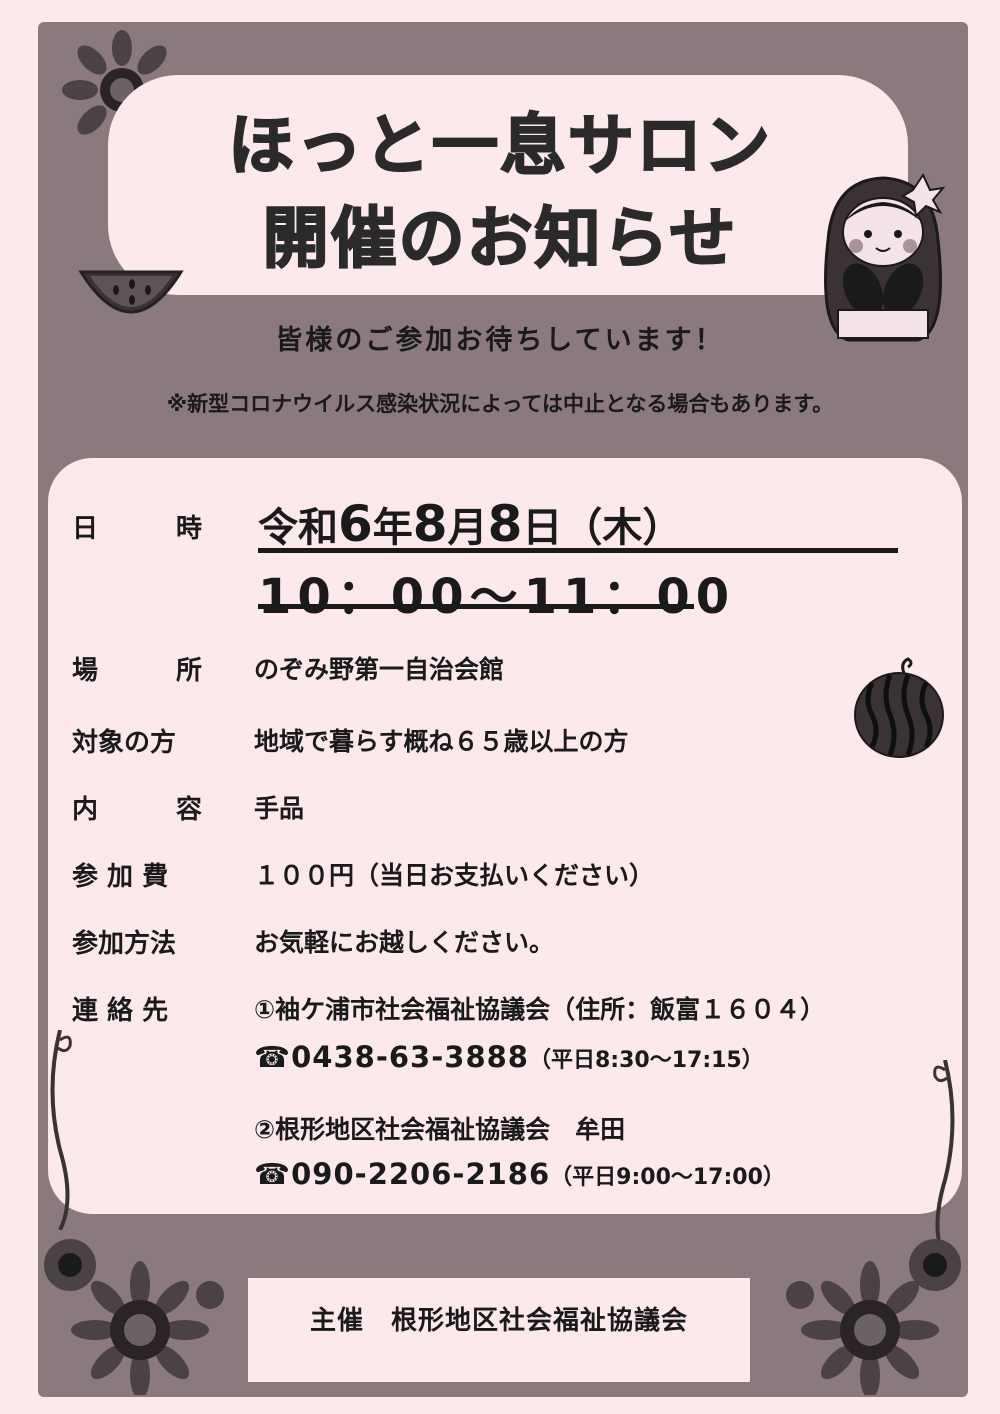  Describe the element at coordinates (120, 877) in the screenshot. I see `fee-label-text: 参 加 費` at that location.